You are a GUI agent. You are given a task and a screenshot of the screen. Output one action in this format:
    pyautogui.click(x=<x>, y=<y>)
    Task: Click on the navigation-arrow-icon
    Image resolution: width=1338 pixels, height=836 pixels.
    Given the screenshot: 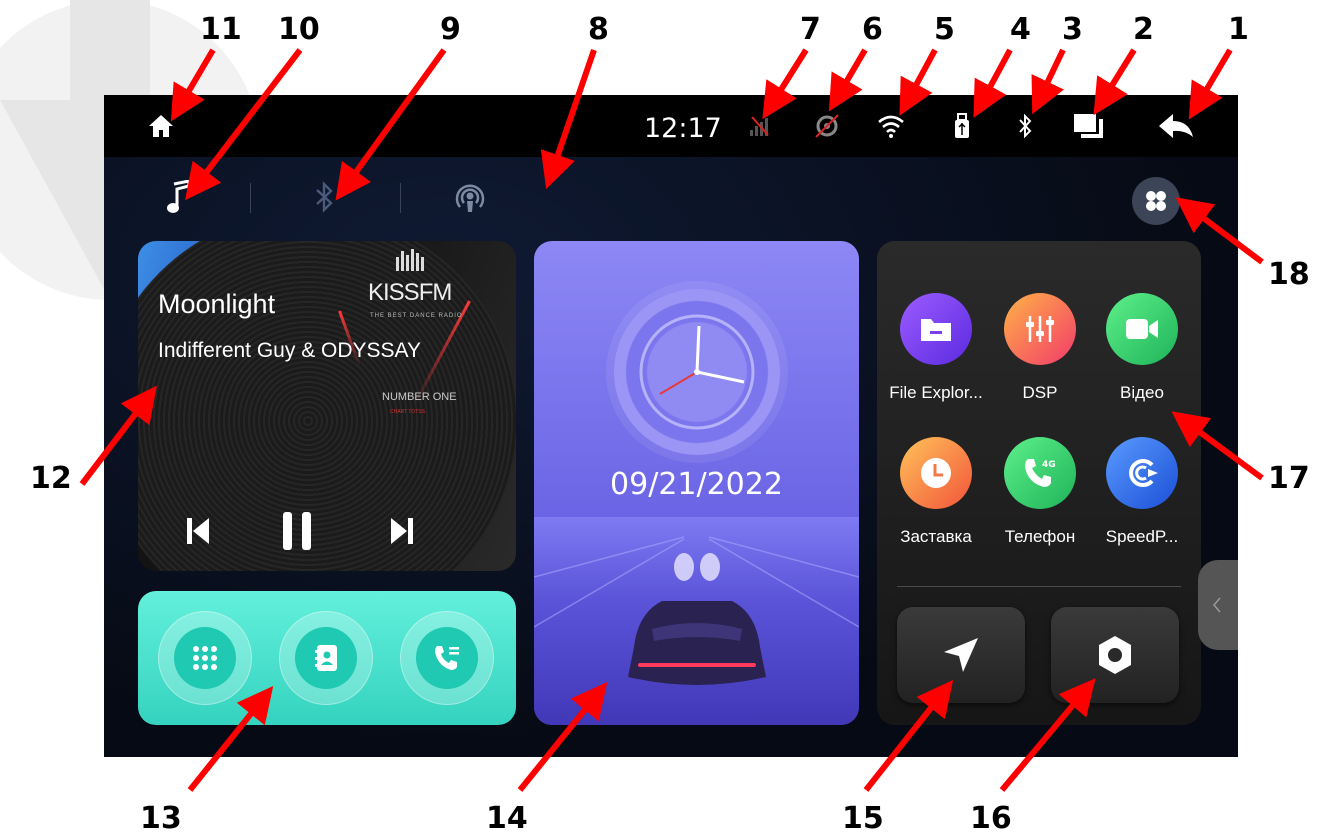 What is the action you would take?
    pyautogui.click(x=961, y=655)
    